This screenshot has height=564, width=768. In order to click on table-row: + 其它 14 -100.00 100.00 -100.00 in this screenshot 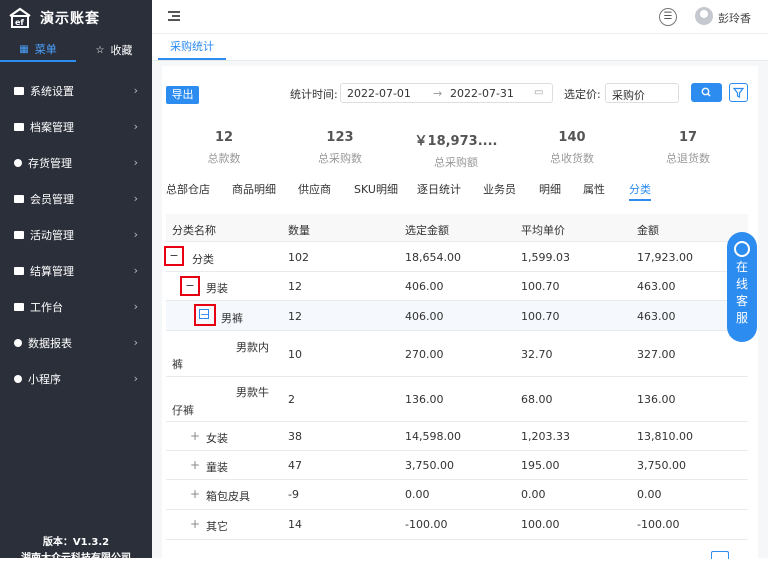, I will do `click(457, 525)`.